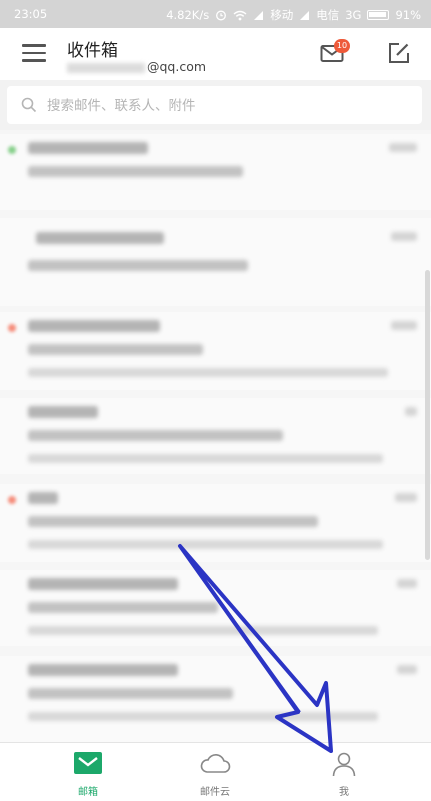 The image size is (431, 801). Describe the element at coordinates (342, 46) in the screenshot. I see `unread-count-badge: 10` at that location.